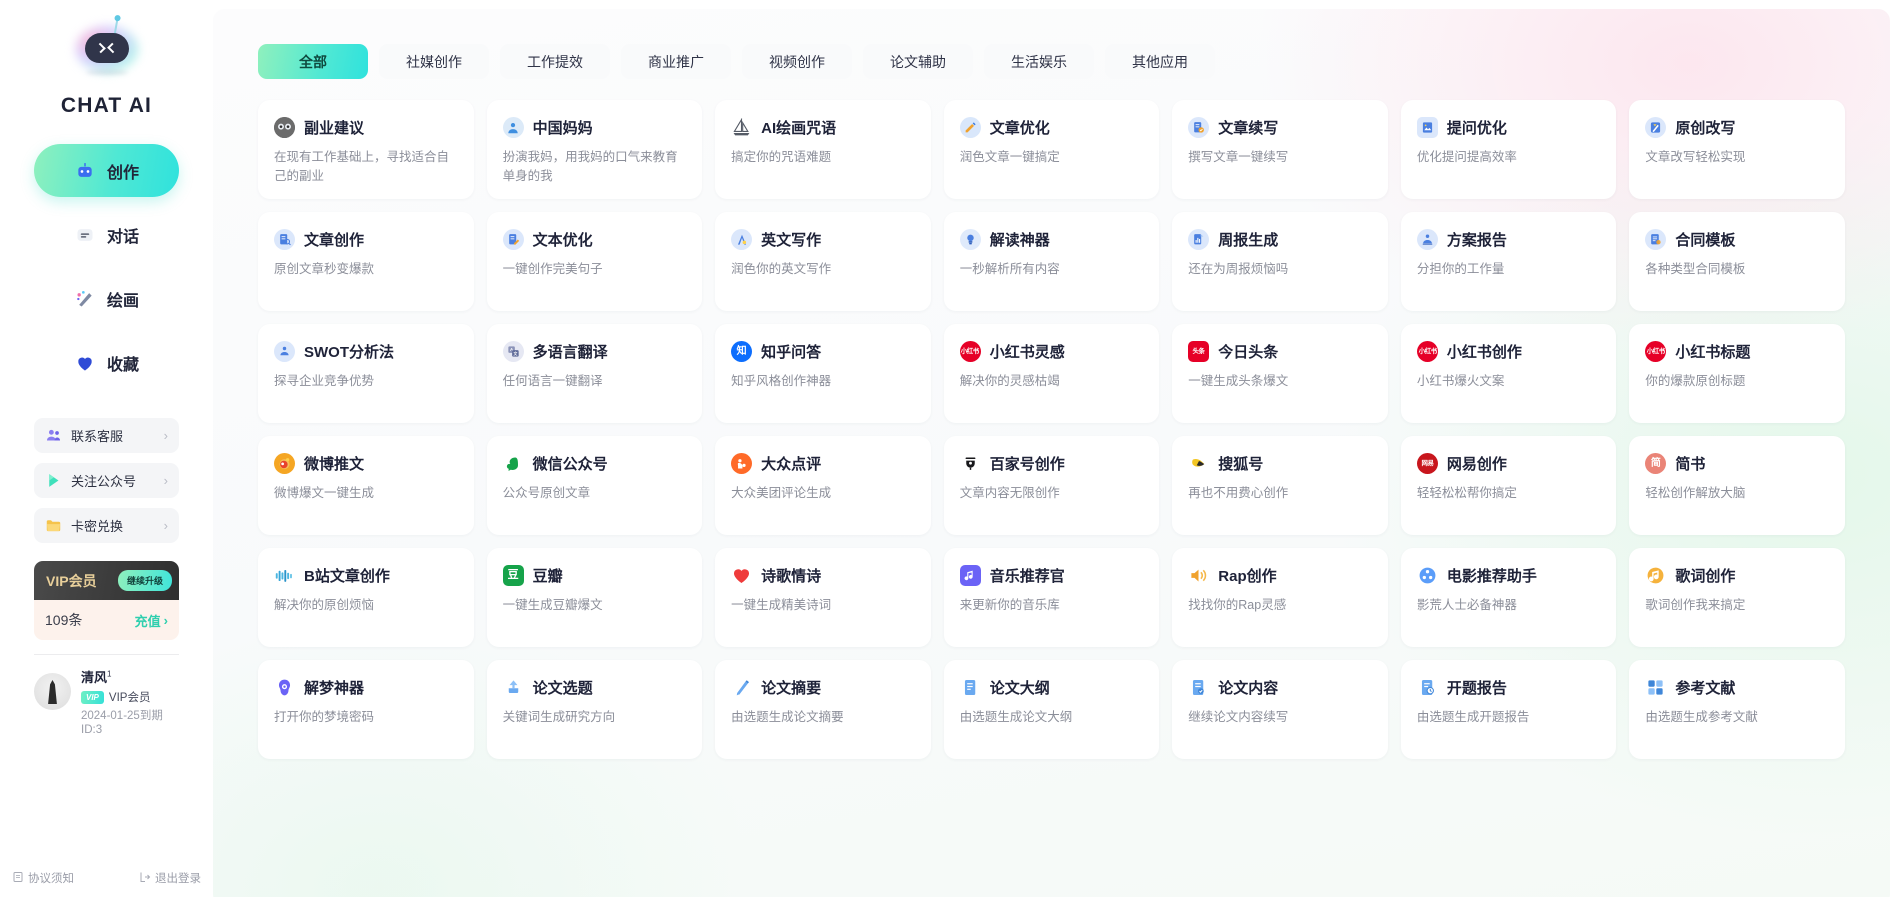 The width and height of the screenshot is (1899, 897). I want to click on app-card: AI绘画咒语 搞定你的咒语难题, so click(823, 149).